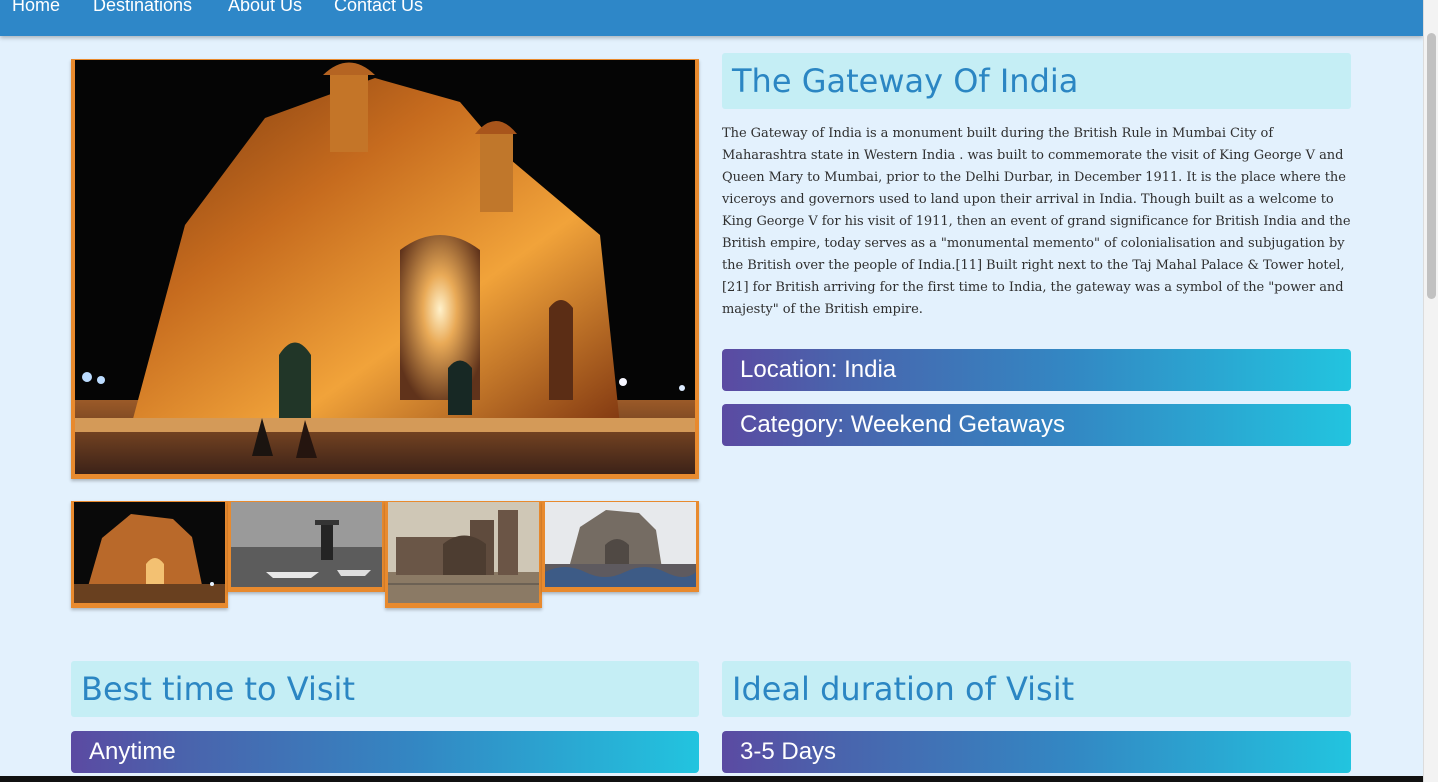 This screenshot has height=782, width=1438. What do you see at coordinates (36, 8) in the screenshot?
I see `nav-home-link: Home` at bounding box center [36, 8].